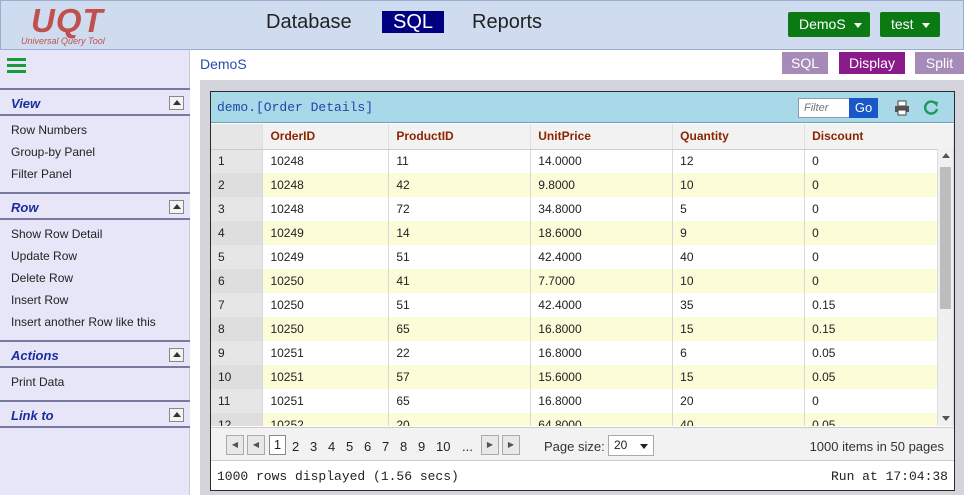 This screenshot has width=964, height=495. I want to click on table-cell: 34.8000, so click(602, 209).